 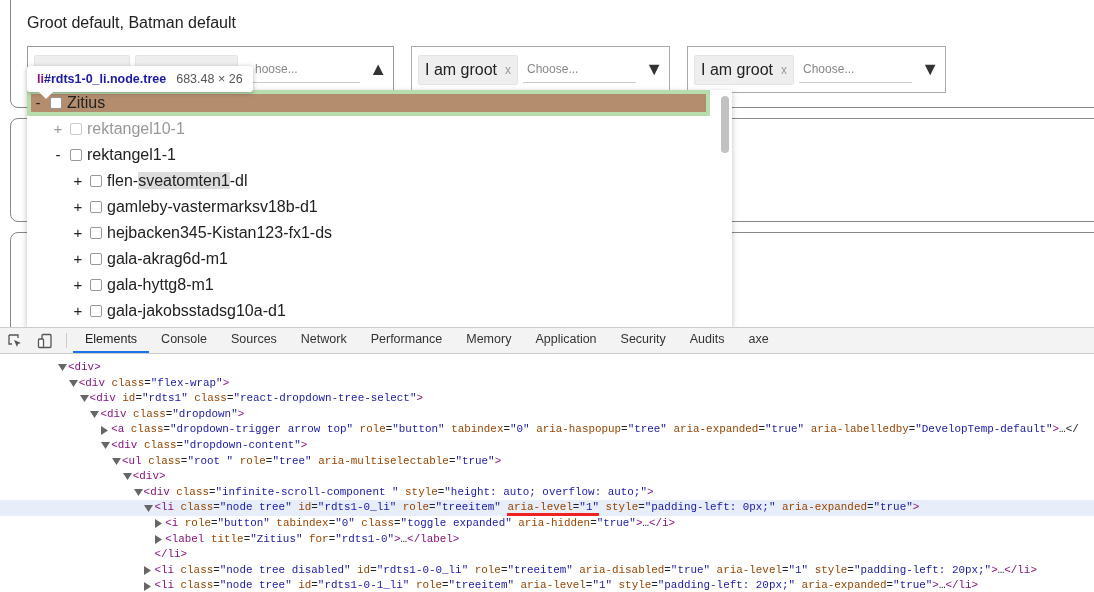 I want to click on tree-item-label: rektangel10-1, so click(x=136, y=129).